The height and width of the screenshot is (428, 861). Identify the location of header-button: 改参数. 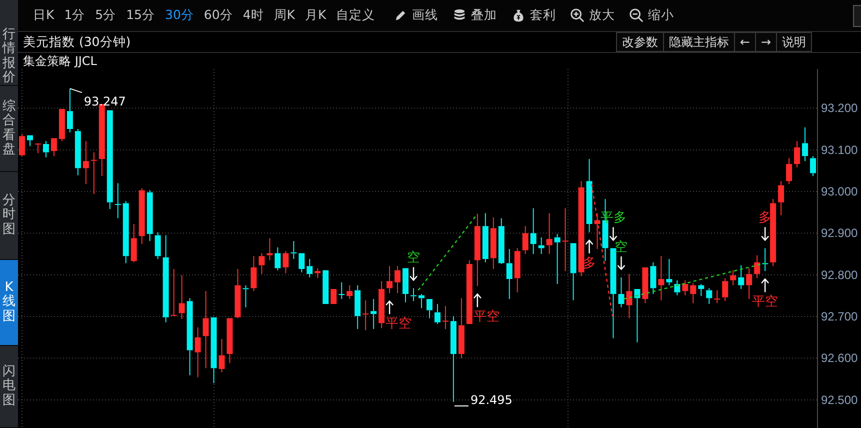
(639, 42).